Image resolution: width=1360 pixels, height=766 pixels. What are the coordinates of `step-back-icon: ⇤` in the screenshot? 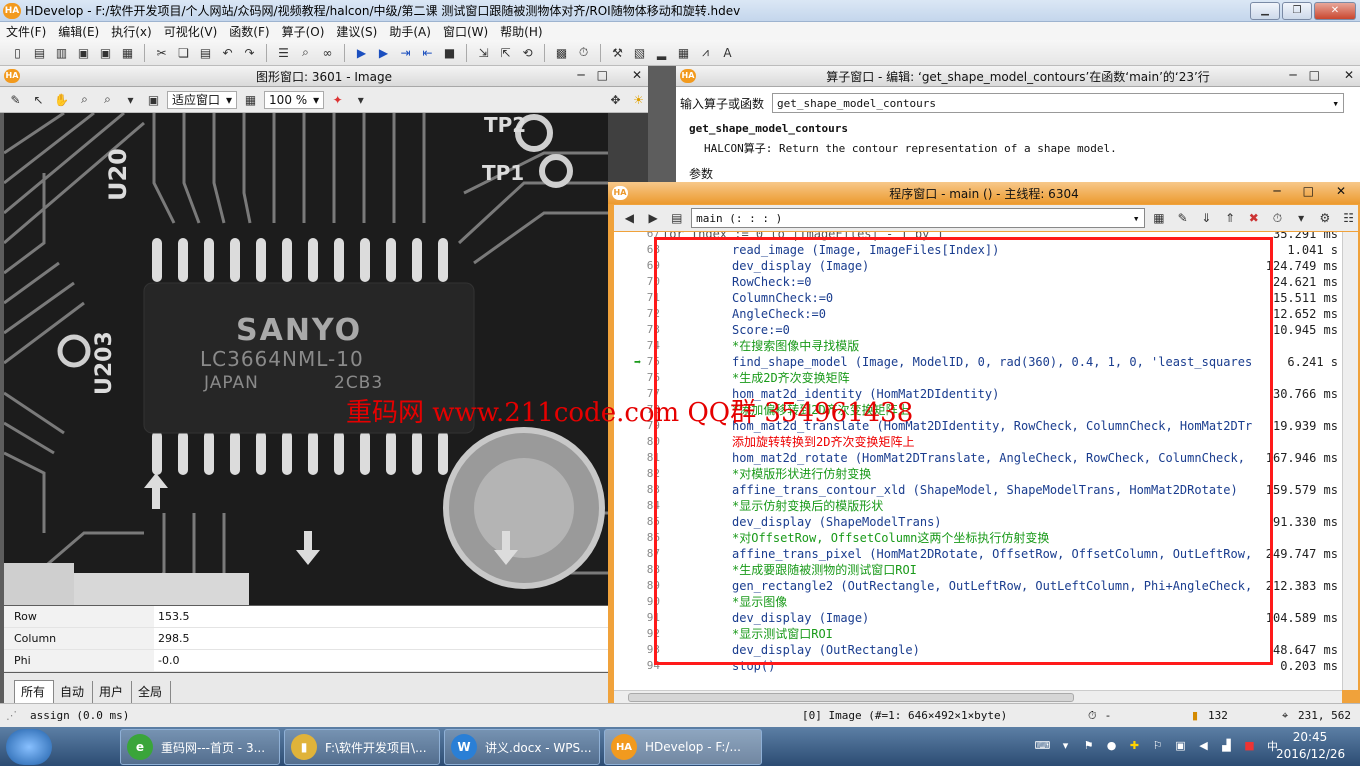 It's located at (427, 52).